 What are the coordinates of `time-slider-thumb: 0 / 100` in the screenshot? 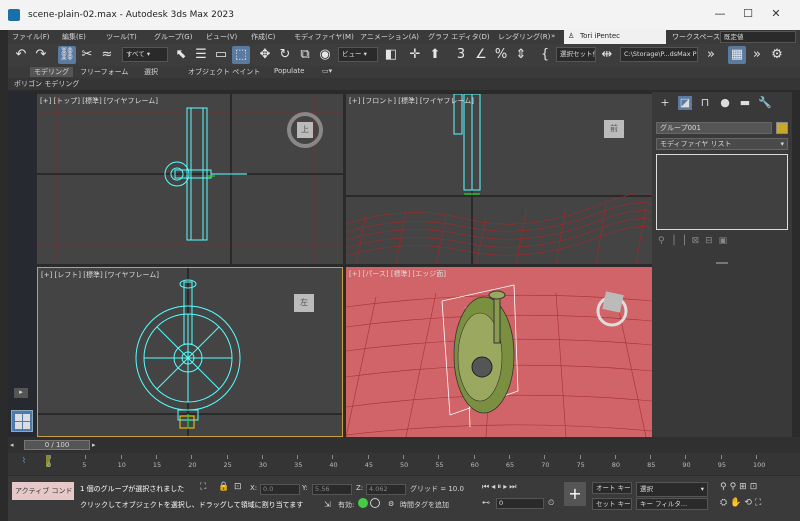 It's located at (57, 445).